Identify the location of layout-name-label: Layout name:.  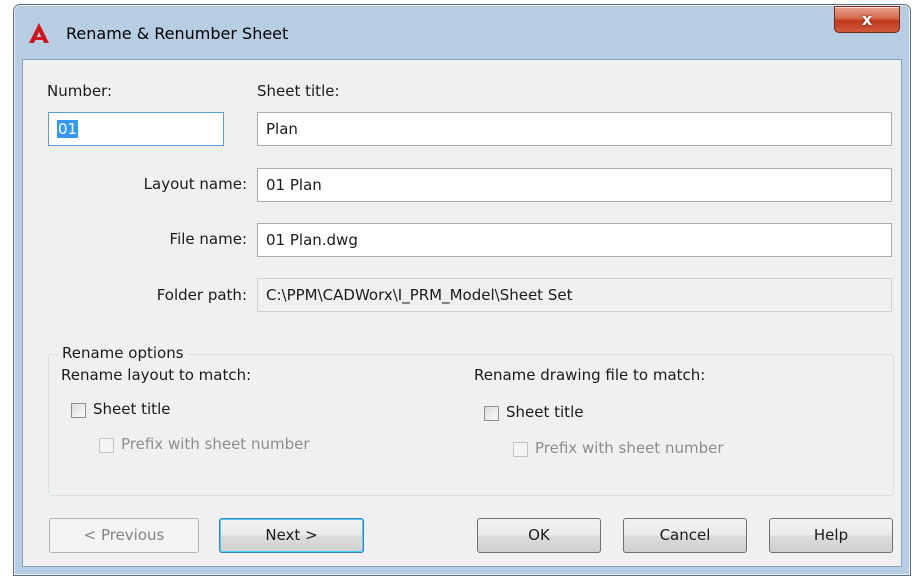
(195, 184).